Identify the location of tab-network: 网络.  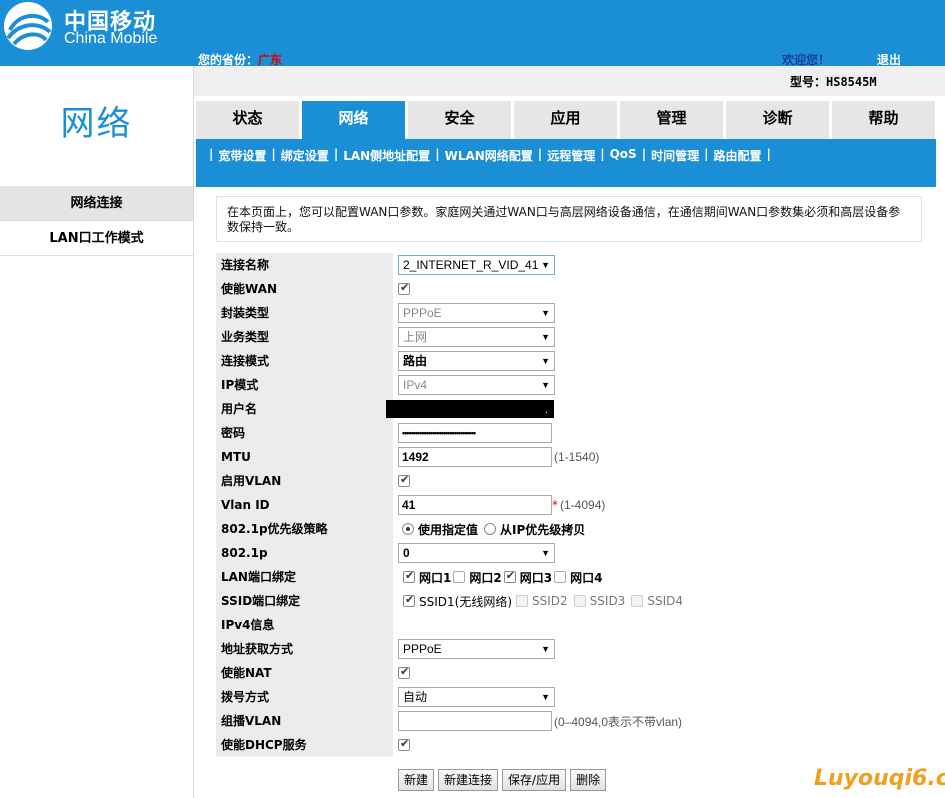
(353, 120).